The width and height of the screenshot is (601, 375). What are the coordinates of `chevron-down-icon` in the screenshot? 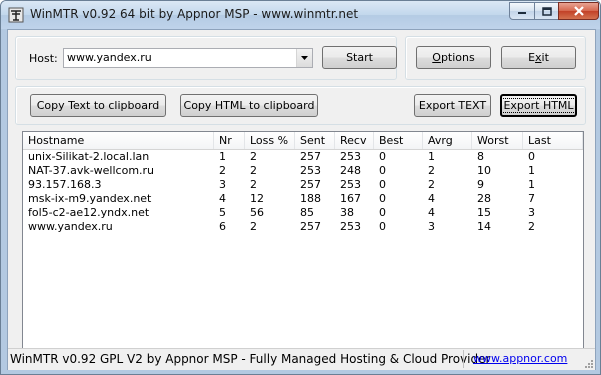 It's located at (304, 58).